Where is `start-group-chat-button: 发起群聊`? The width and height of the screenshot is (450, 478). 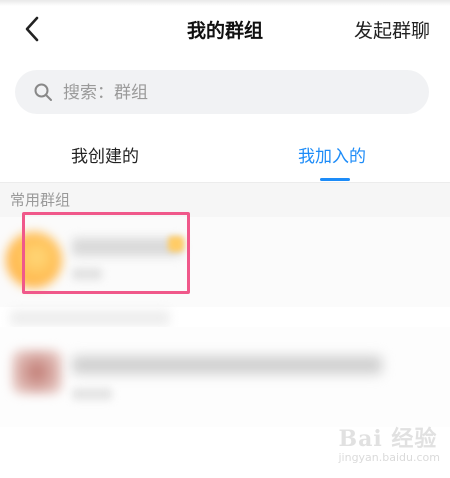
start-group-chat-button: 发起群聊 is located at coordinates (392, 29).